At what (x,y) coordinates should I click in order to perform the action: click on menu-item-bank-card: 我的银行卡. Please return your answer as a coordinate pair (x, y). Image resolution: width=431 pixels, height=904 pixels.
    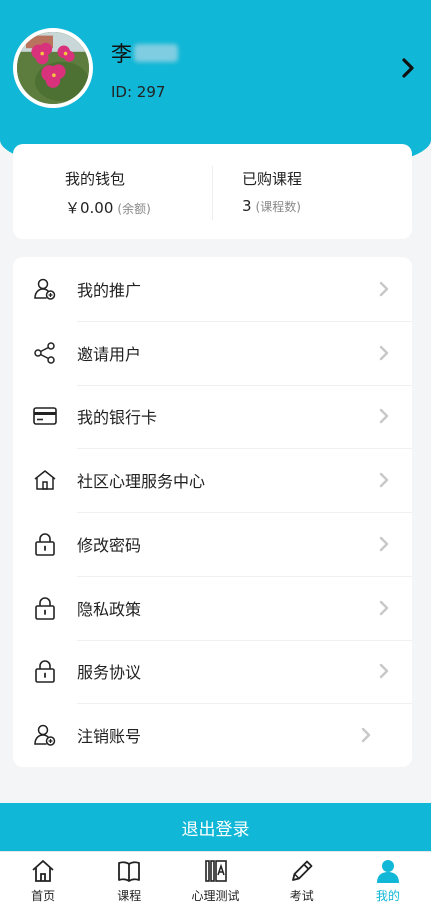
    Looking at the image, I should click on (212, 416).